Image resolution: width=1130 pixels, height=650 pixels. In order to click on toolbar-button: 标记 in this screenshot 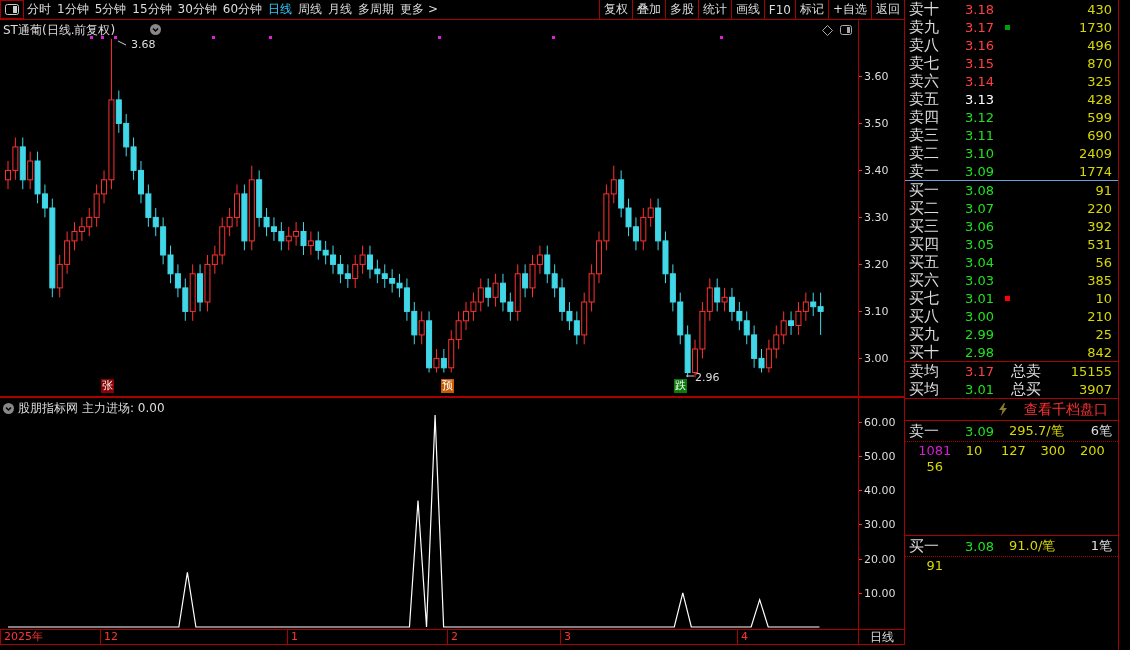, I will do `click(812, 9)`.